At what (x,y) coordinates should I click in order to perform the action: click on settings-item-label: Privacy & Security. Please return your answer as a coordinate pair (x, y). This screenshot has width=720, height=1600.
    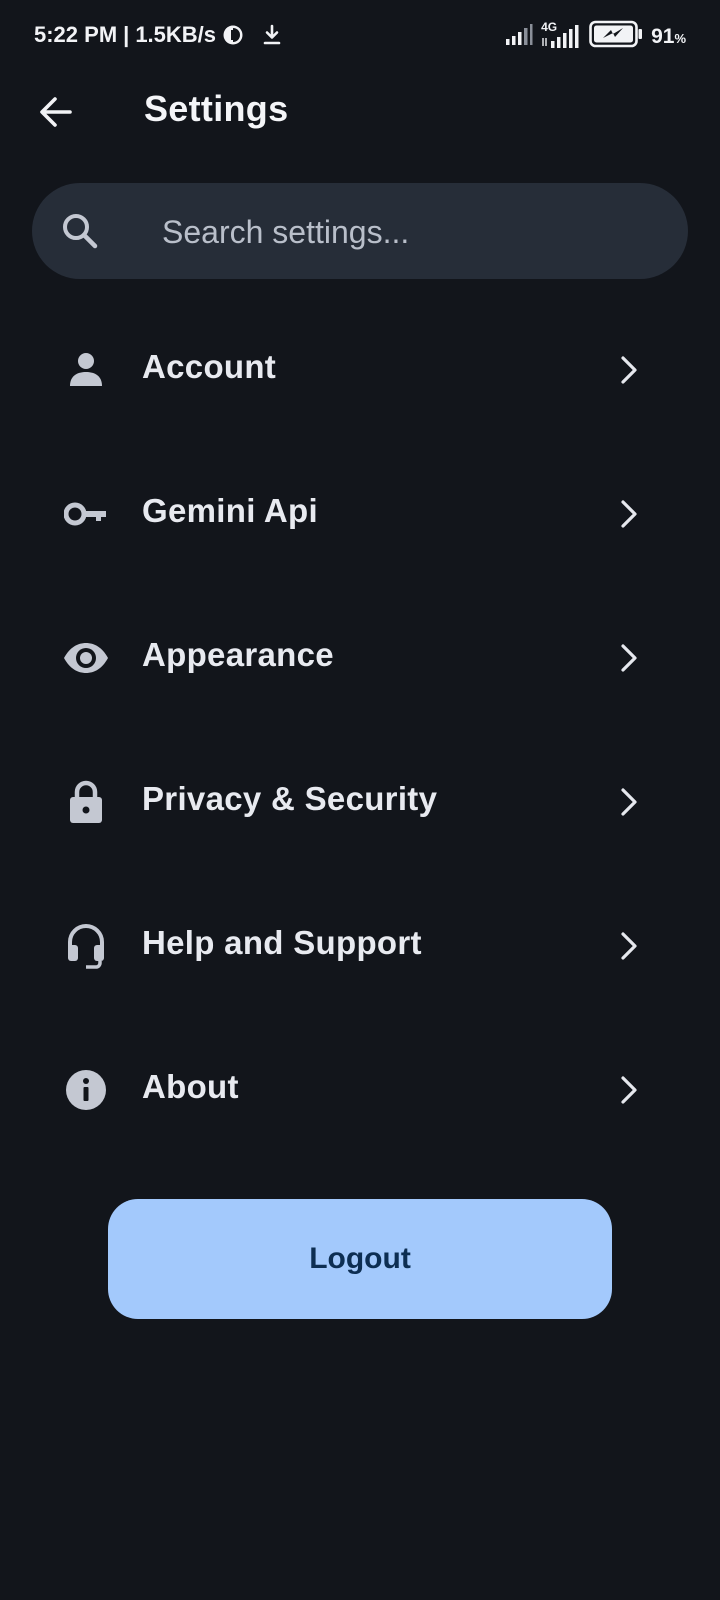
    Looking at the image, I should click on (290, 798).